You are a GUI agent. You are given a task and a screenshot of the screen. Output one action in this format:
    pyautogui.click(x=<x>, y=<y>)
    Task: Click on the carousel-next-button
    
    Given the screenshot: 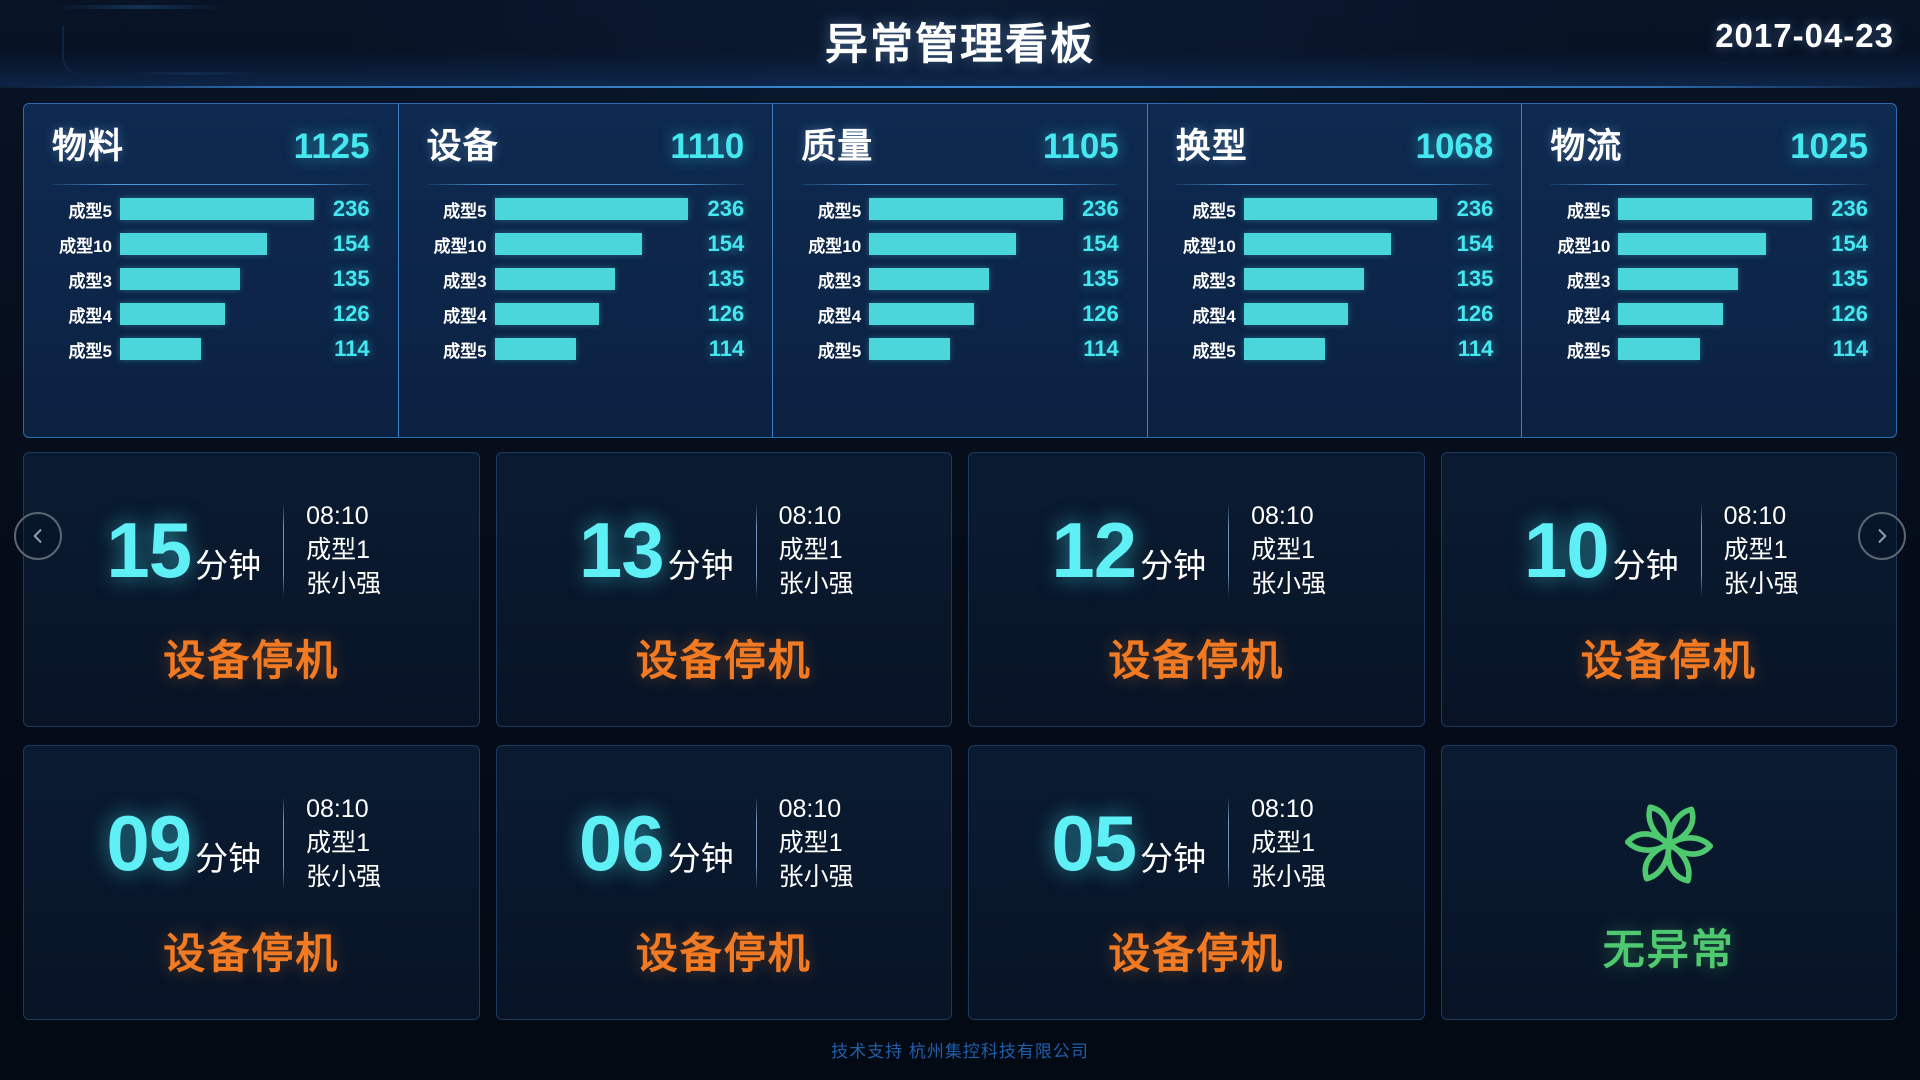 What is the action you would take?
    pyautogui.click(x=1882, y=536)
    